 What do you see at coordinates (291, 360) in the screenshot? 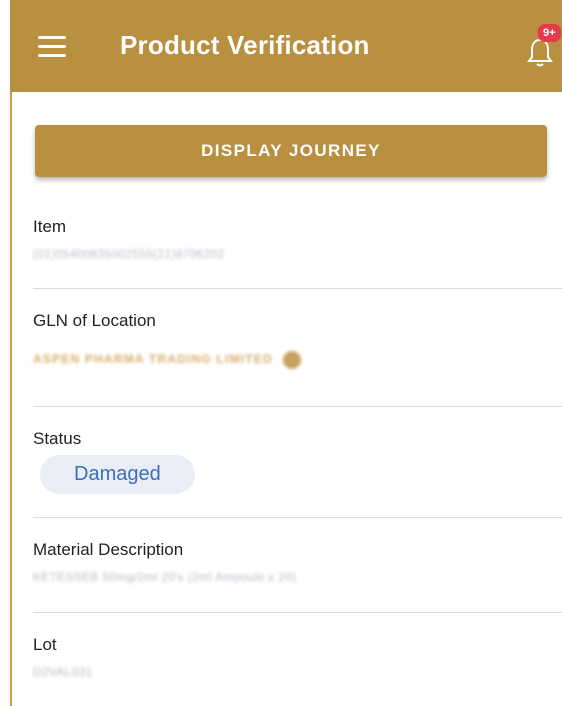
I see `info-icon` at bounding box center [291, 360].